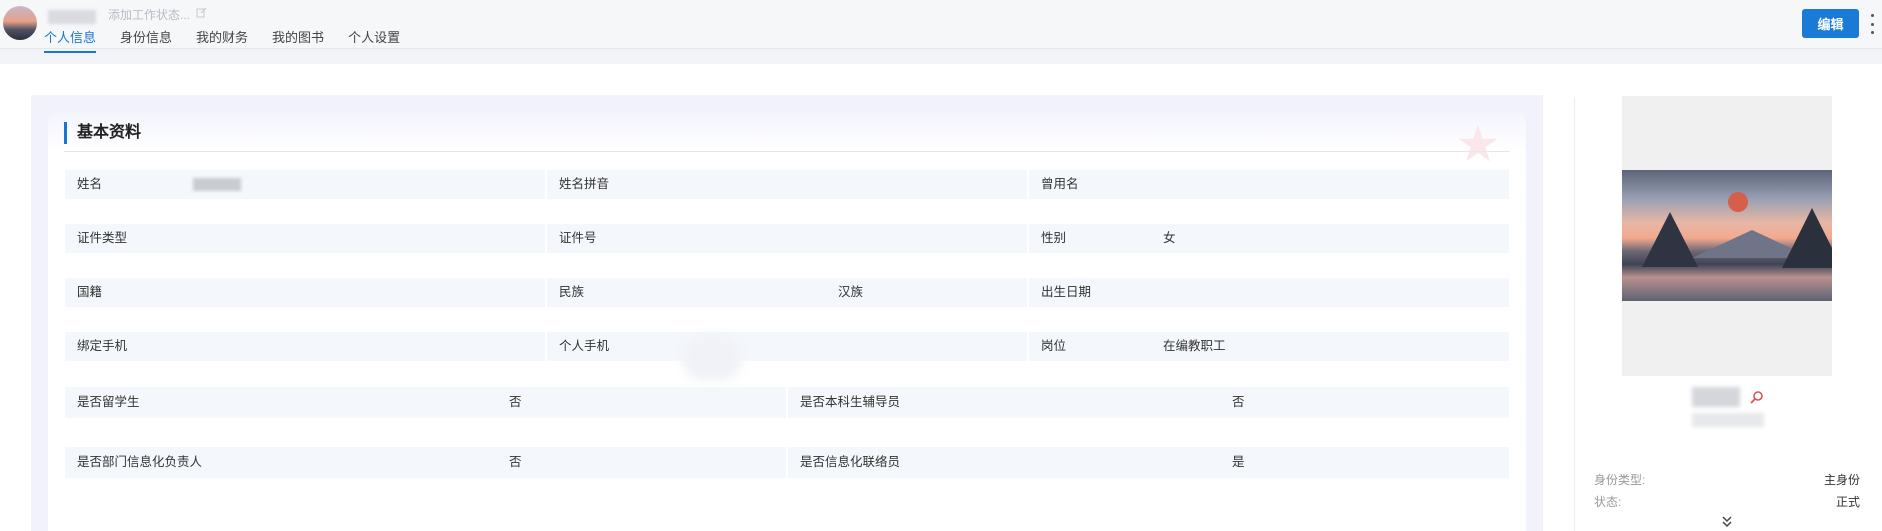  Describe the element at coordinates (1830, 23) in the screenshot. I see `edit-button: 编辑` at that location.